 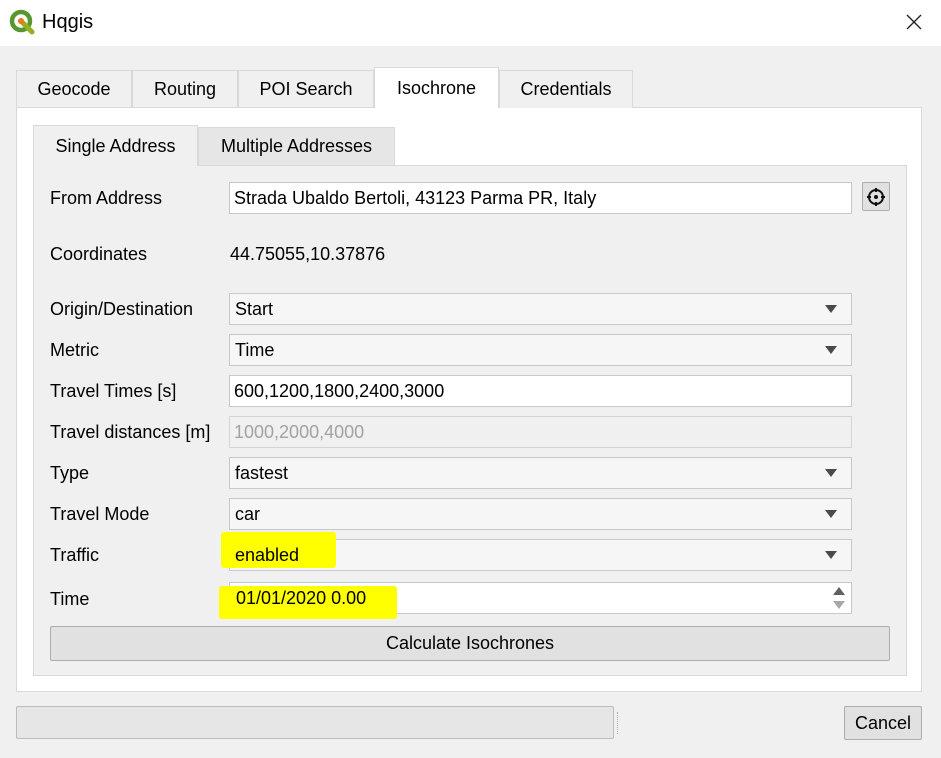 I want to click on tab-label: Isochrone, so click(x=436, y=87).